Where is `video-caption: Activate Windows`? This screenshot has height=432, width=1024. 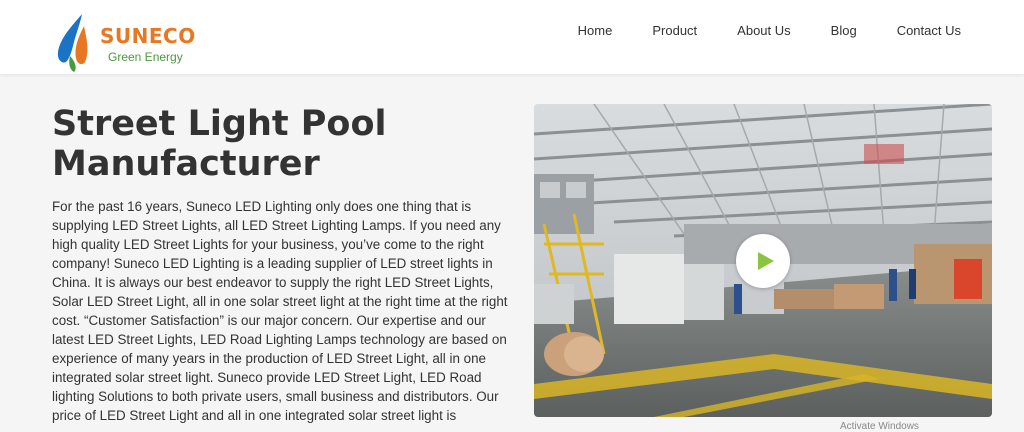
video-caption: Activate Windows is located at coordinates (879, 426).